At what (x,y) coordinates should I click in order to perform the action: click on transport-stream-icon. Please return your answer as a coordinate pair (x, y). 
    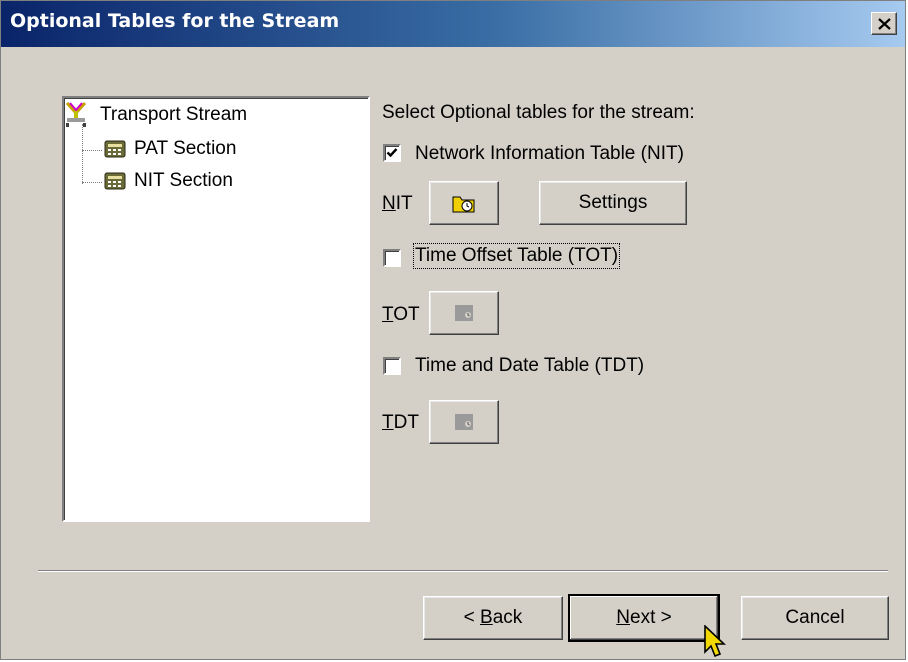
    Looking at the image, I should click on (76, 114).